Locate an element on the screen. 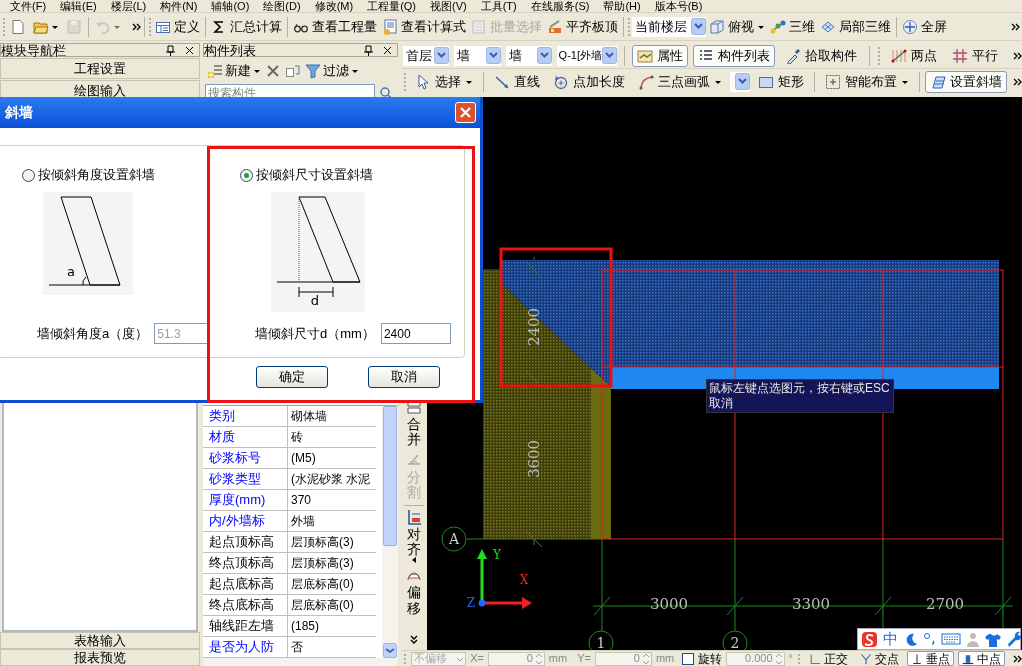 The height and width of the screenshot is (666, 1022). property-value: (M5) is located at coordinates (332, 458).